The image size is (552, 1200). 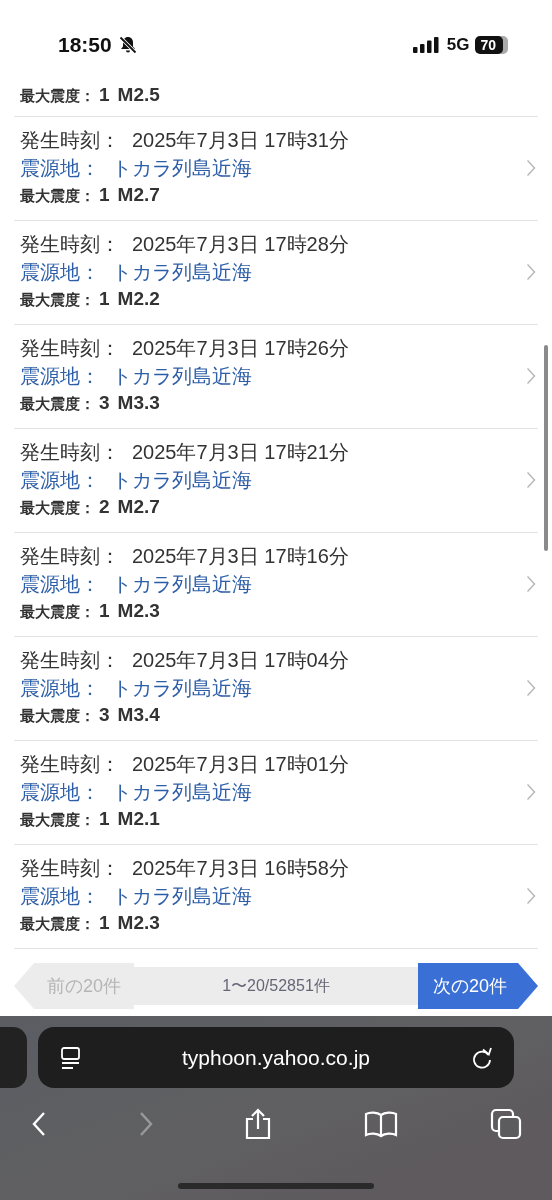 I want to click on time-value: 2025年7月3日 17時16分, so click(x=240, y=556).